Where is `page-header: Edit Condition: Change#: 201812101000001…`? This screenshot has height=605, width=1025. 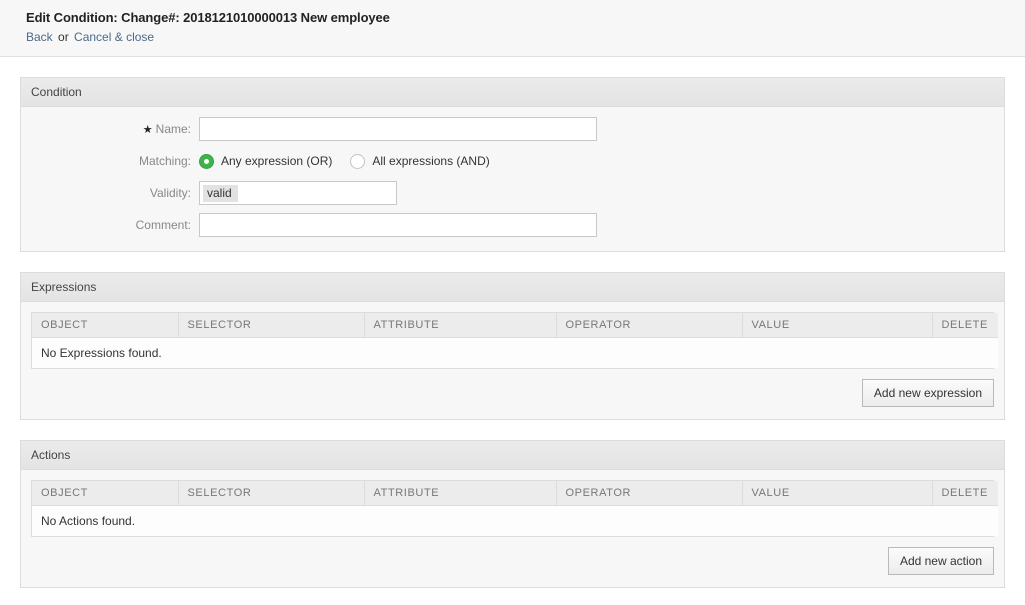
page-header: Edit Condition: Change#: 201812101000001… is located at coordinates (512, 28).